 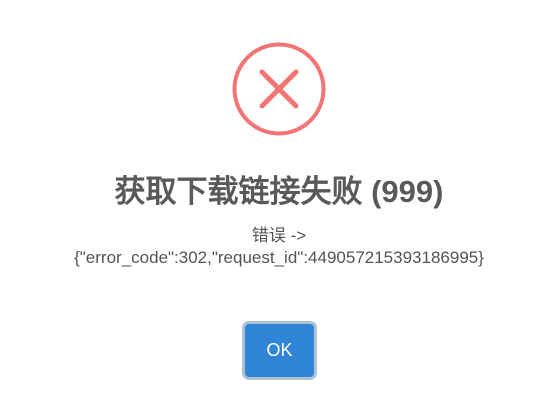 What do you see at coordinates (279, 191) in the screenshot?
I see `dialog-title: 获取下载链接失败 (999)` at bounding box center [279, 191].